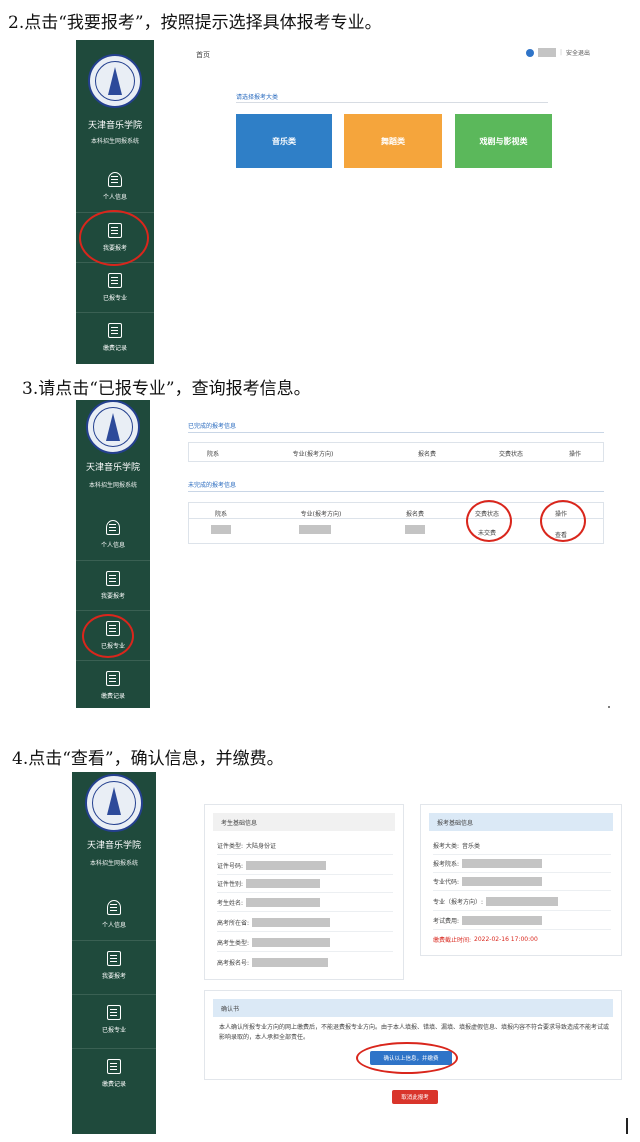 The image size is (640, 1142). What do you see at coordinates (273, 962) in the screenshot?
I see `field-exam-number: 高考报名号:` at bounding box center [273, 962].